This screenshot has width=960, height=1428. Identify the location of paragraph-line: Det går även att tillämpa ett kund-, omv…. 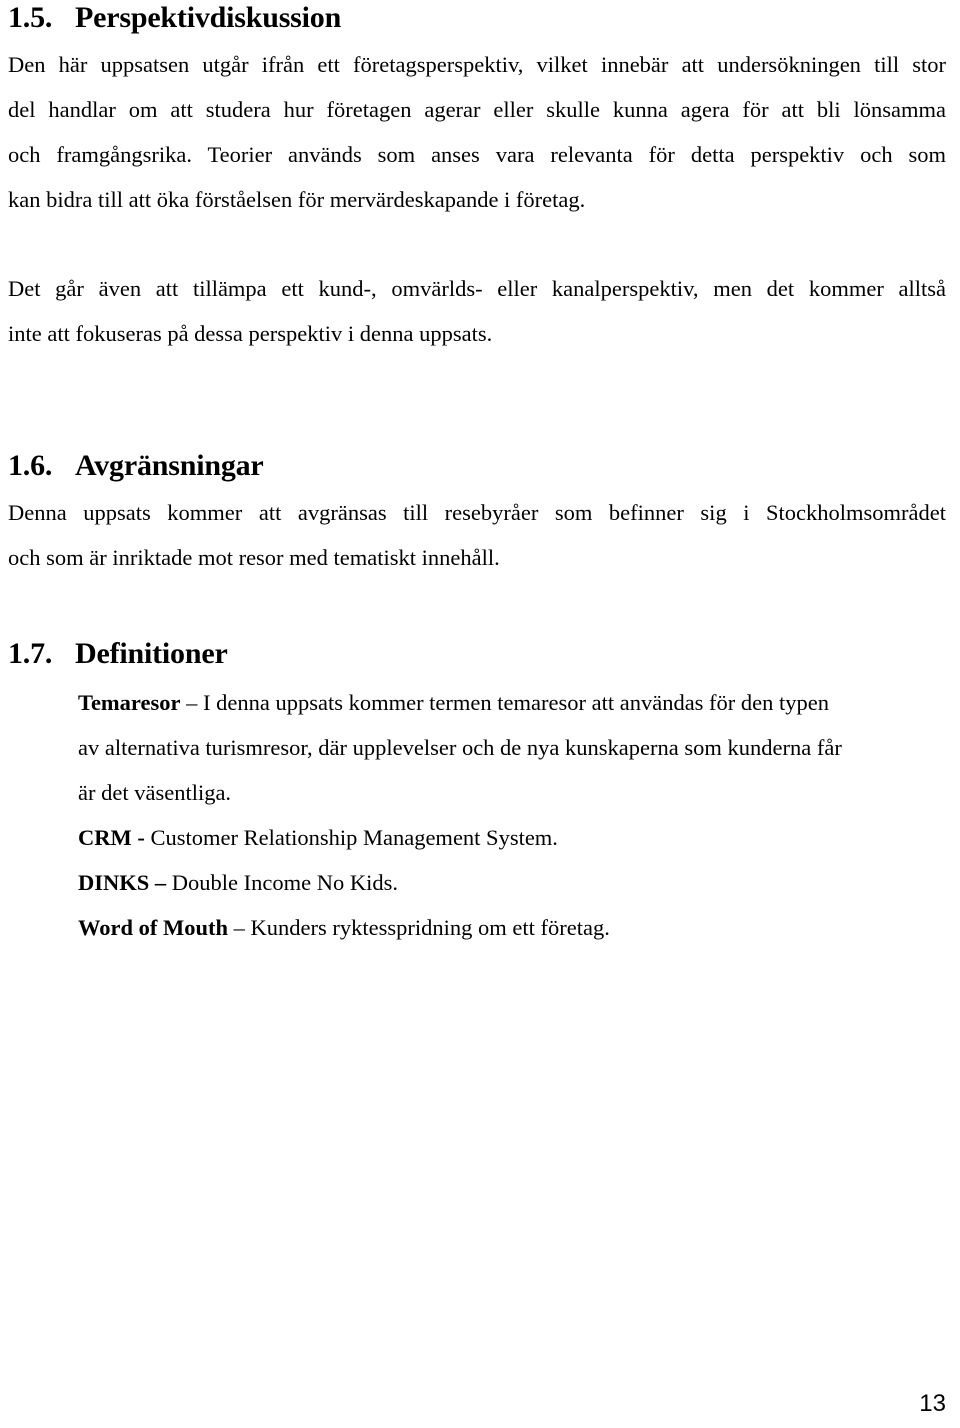
(477, 288).